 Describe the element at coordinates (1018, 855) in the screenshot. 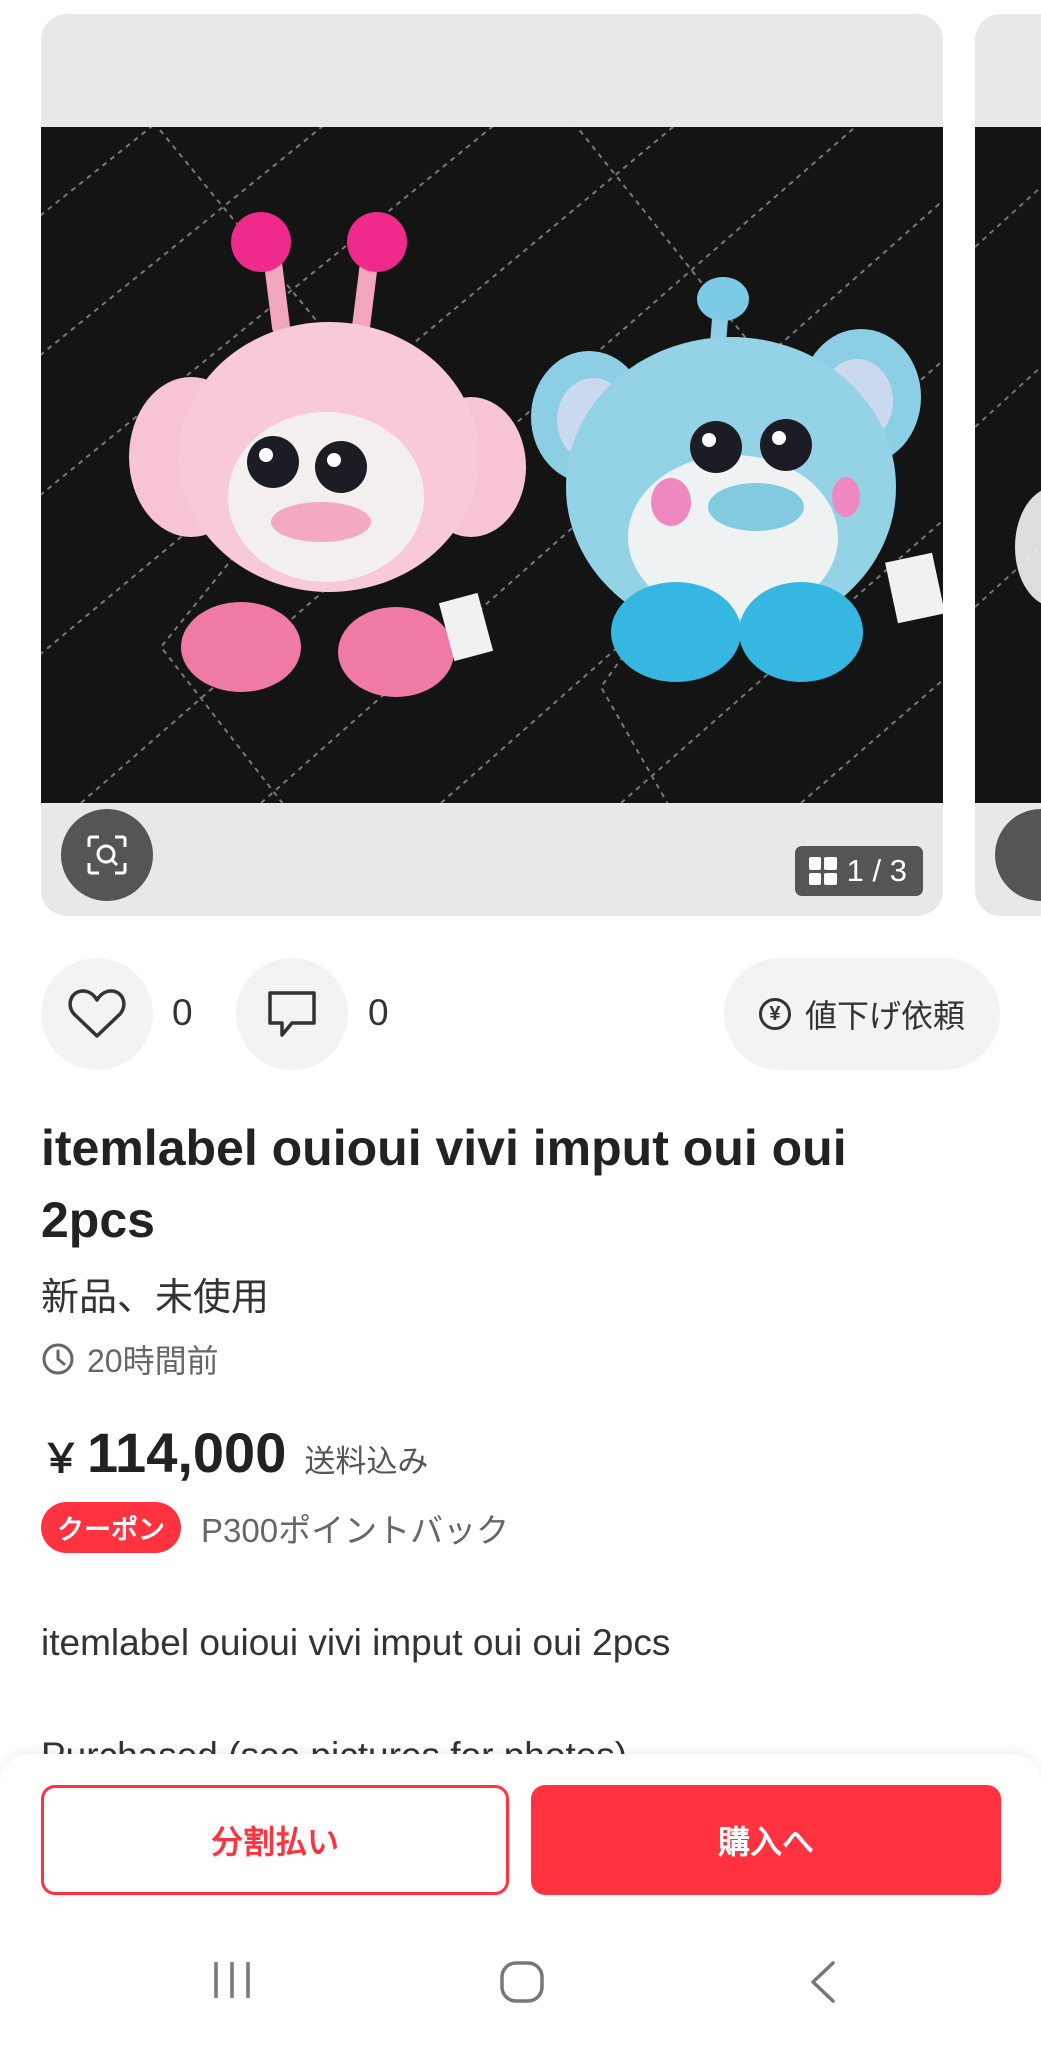

I see `next-image-search-button` at that location.